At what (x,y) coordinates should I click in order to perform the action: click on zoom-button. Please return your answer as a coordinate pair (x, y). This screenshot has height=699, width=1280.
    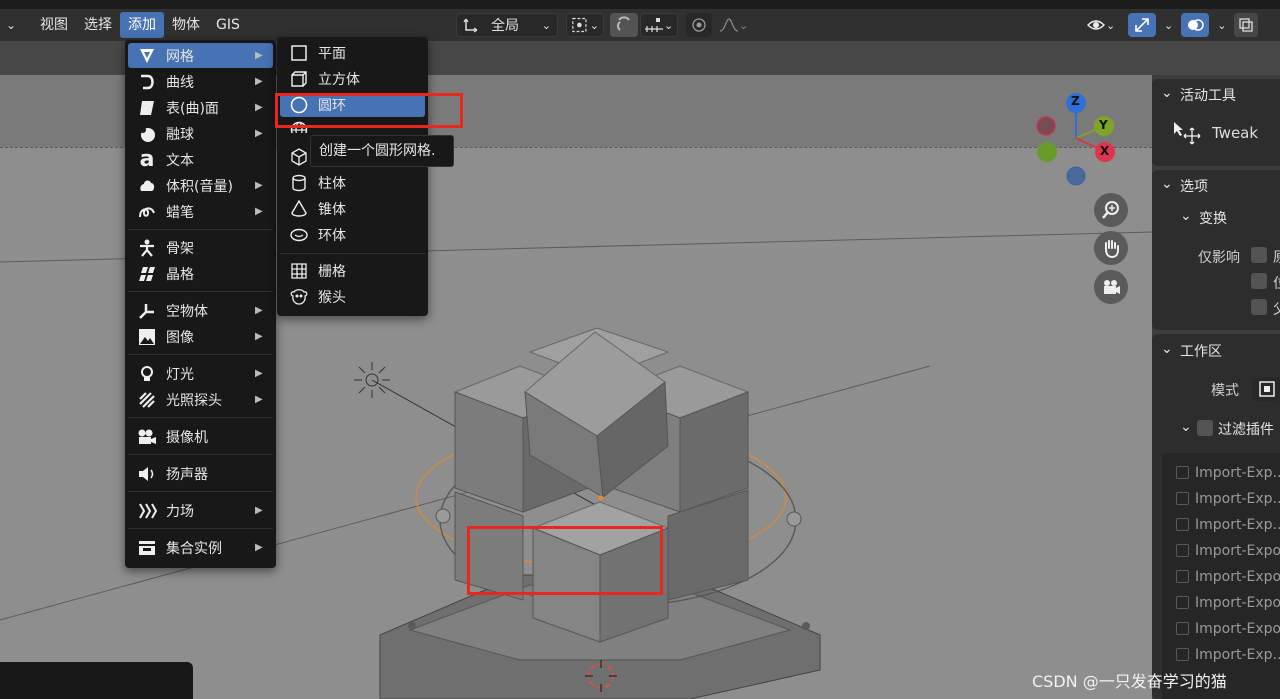
    Looking at the image, I should click on (1111, 210).